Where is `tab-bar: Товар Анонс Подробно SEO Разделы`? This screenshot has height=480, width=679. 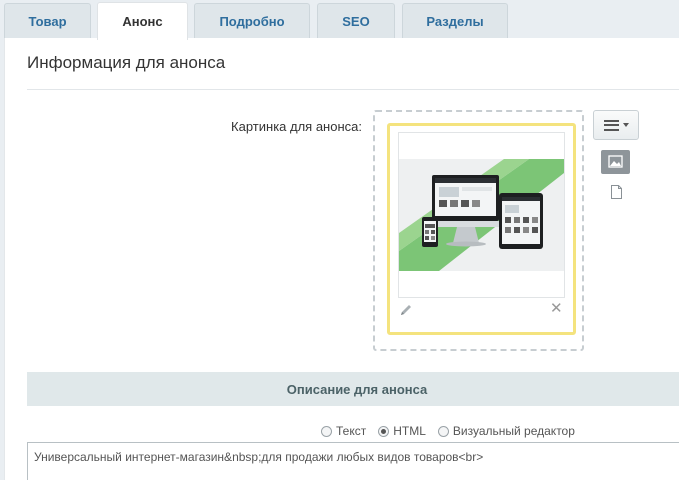
tab-bar: Товар Анонс Подробно SEO Разделы is located at coordinates (339, 20).